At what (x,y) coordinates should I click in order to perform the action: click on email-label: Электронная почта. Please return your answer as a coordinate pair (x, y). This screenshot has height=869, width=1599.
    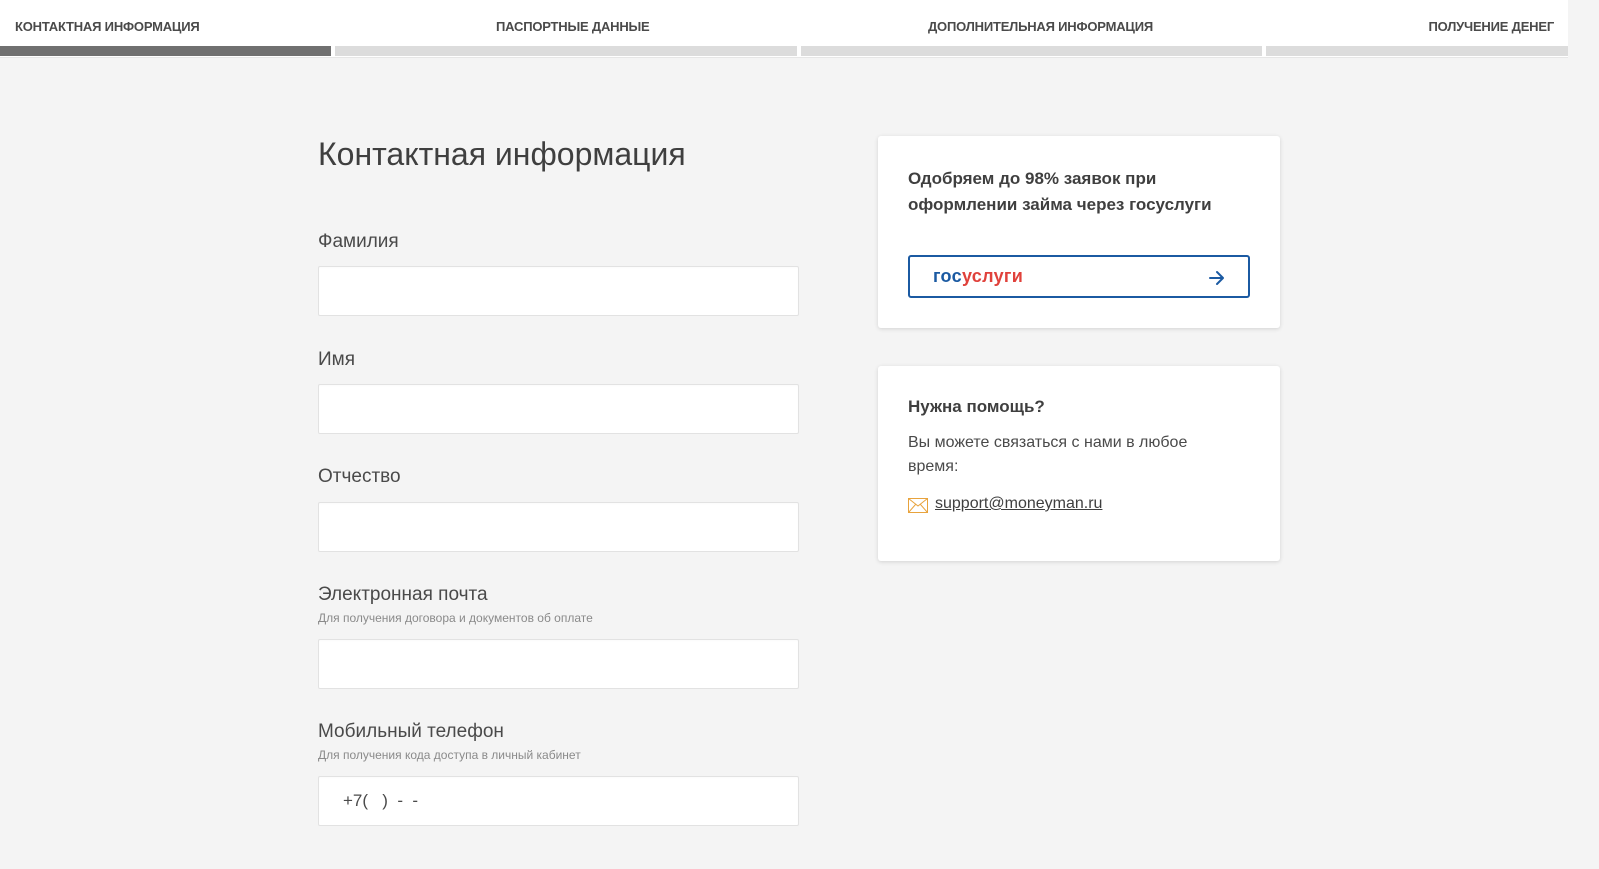
    Looking at the image, I should click on (403, 594).